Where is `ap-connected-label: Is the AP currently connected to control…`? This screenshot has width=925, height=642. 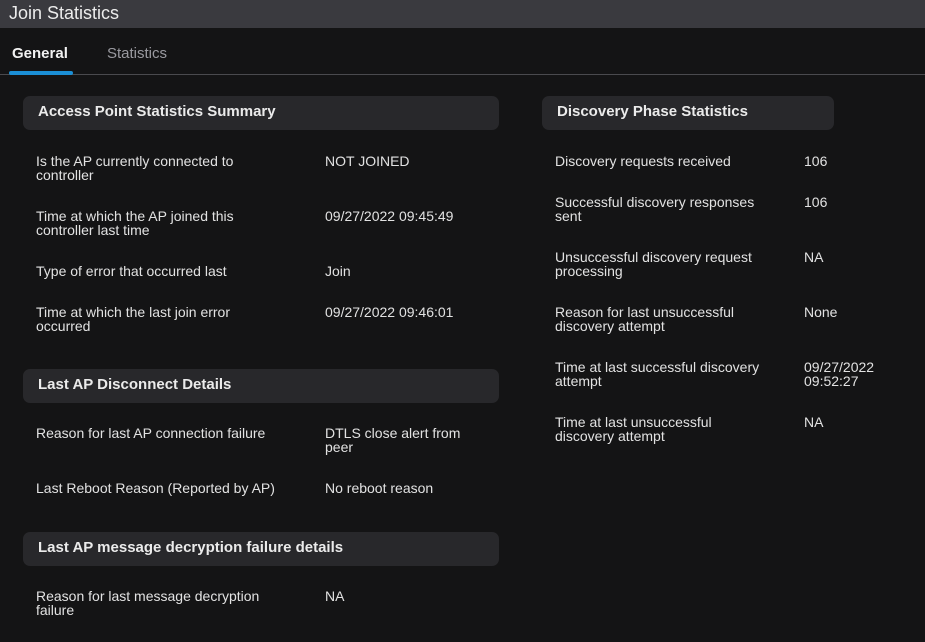 ap-connected-label: Is the AP currently connected to control… is located at coordinates (135, 168).